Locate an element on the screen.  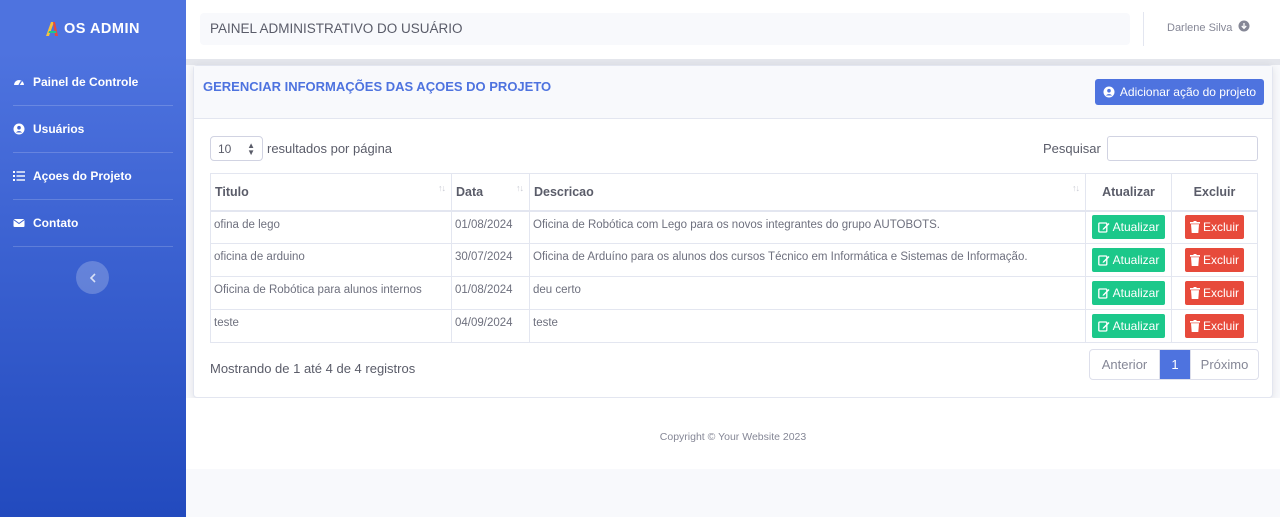
page-length-select: 10 ▲ ▼ is located at coordinates (236, 148).